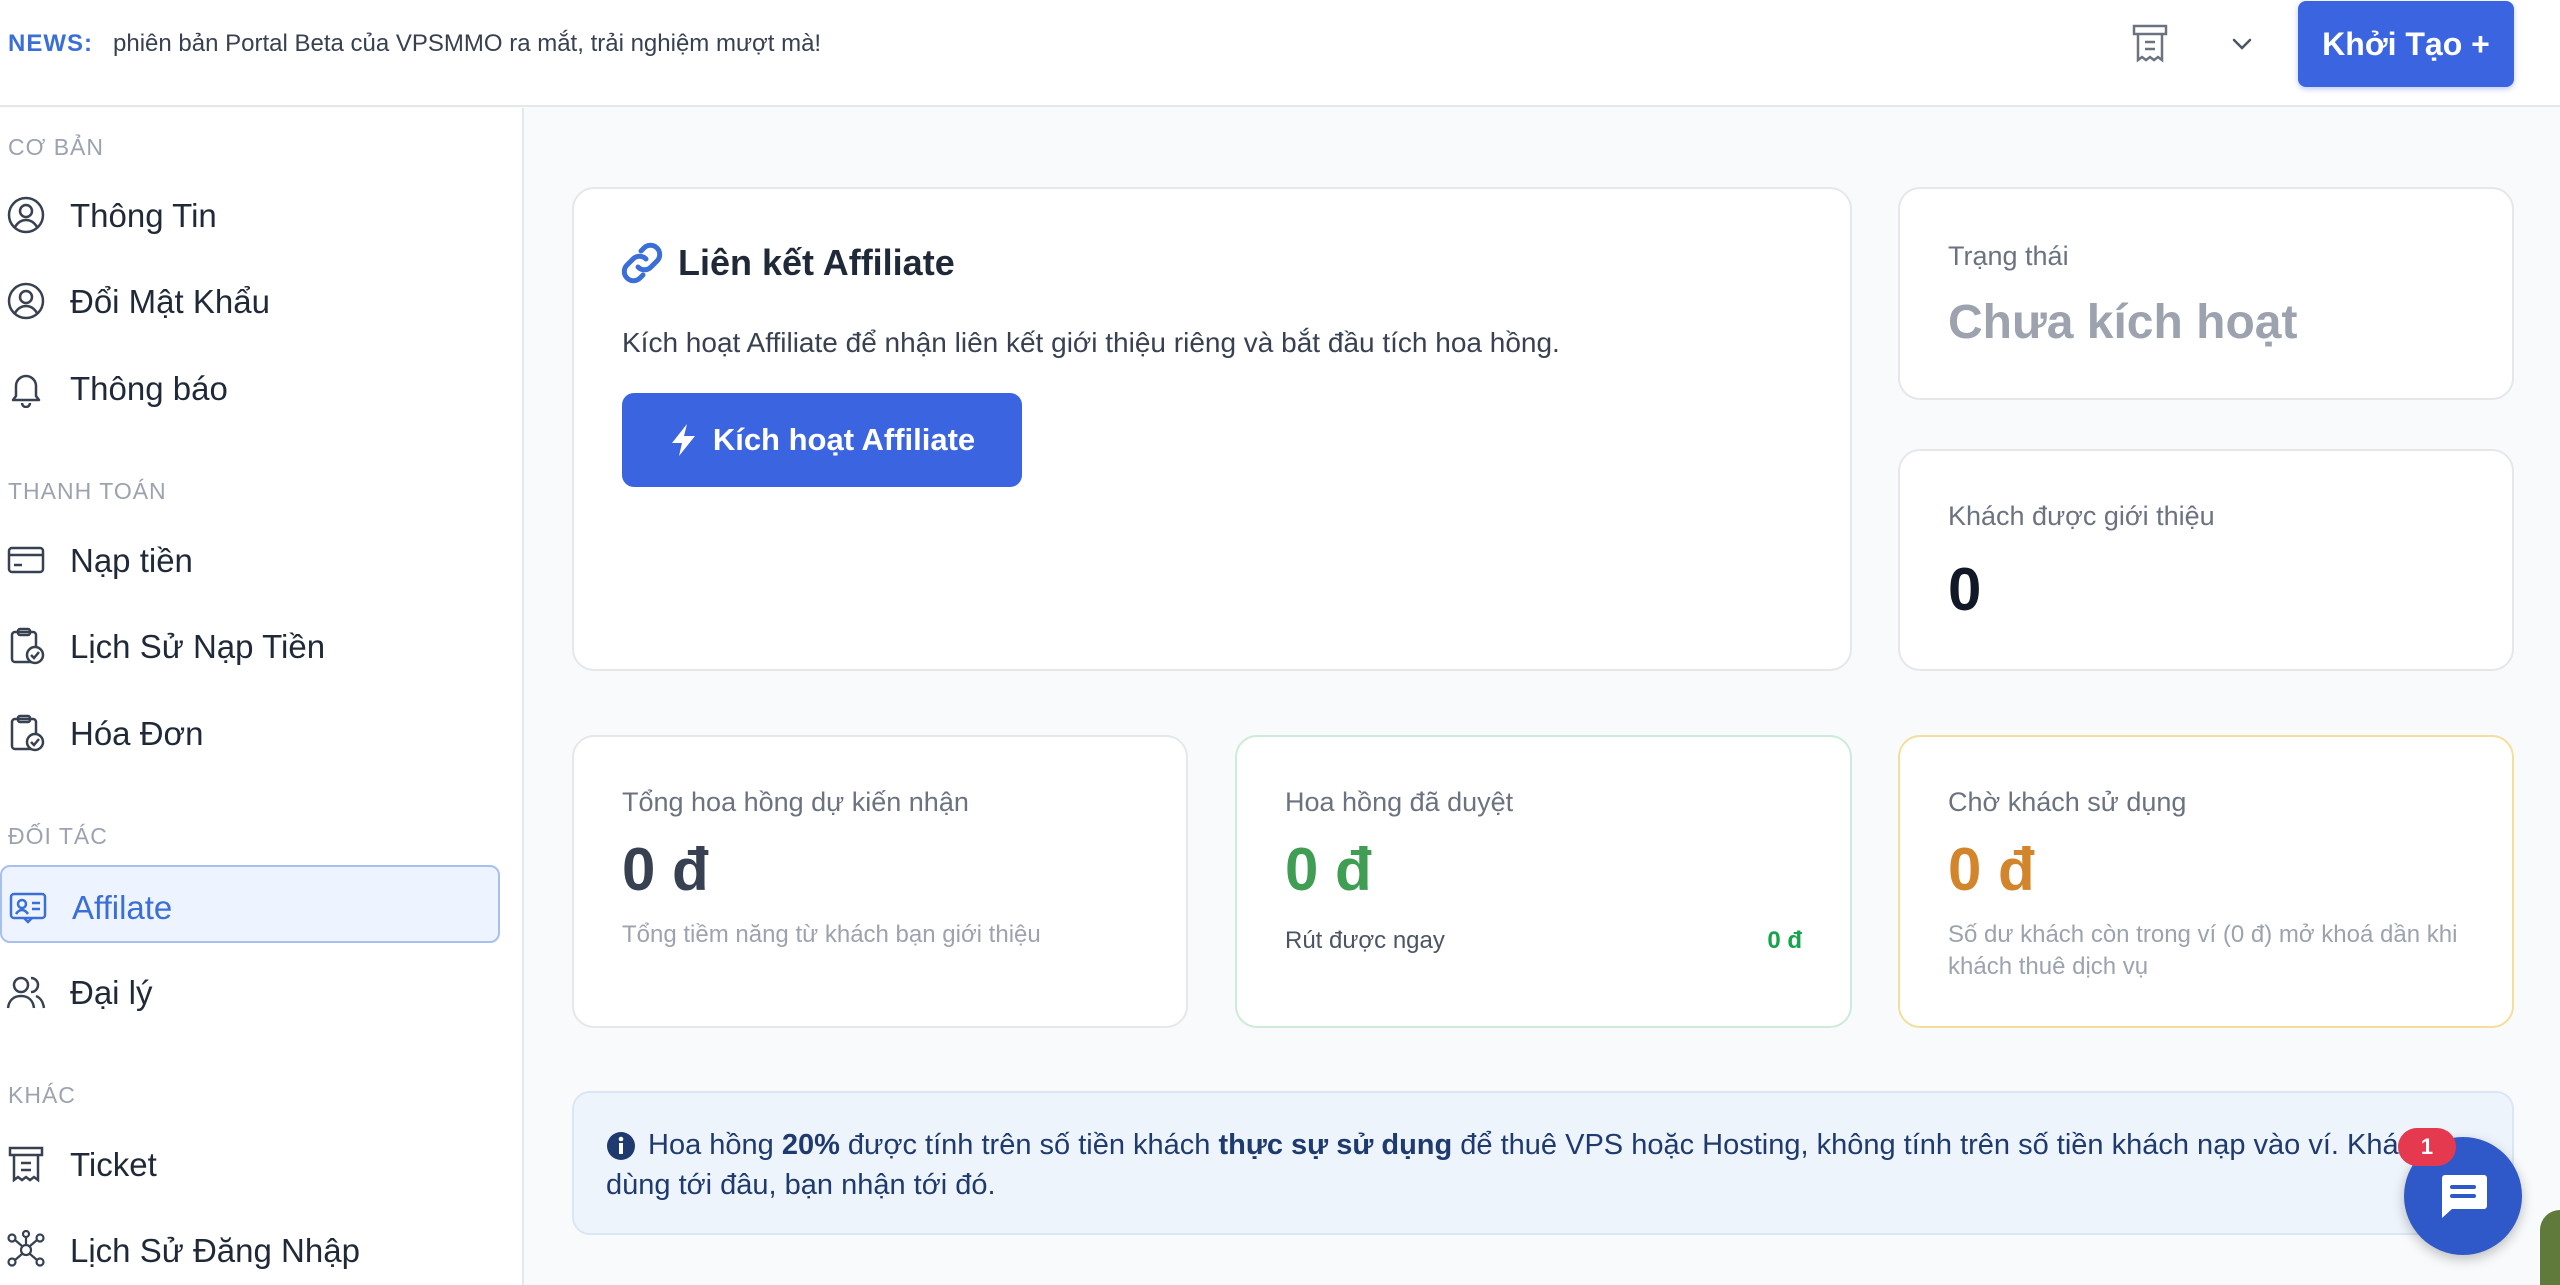 The width and height of the screenshot is (2560, 1285). Describe the element at coordinates (2406, 44) in the screenshot. I see `create-button: Khởi Tạo +` at that location.